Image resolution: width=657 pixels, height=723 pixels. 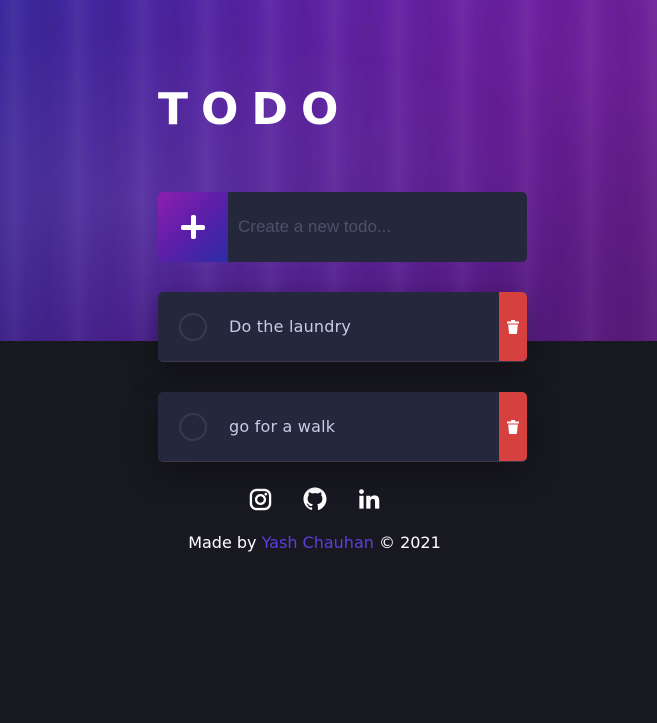 What do you see at coordinates (261, 499) in the screenshot?
I see `instagram-icon` at bounding box center [261, 499].